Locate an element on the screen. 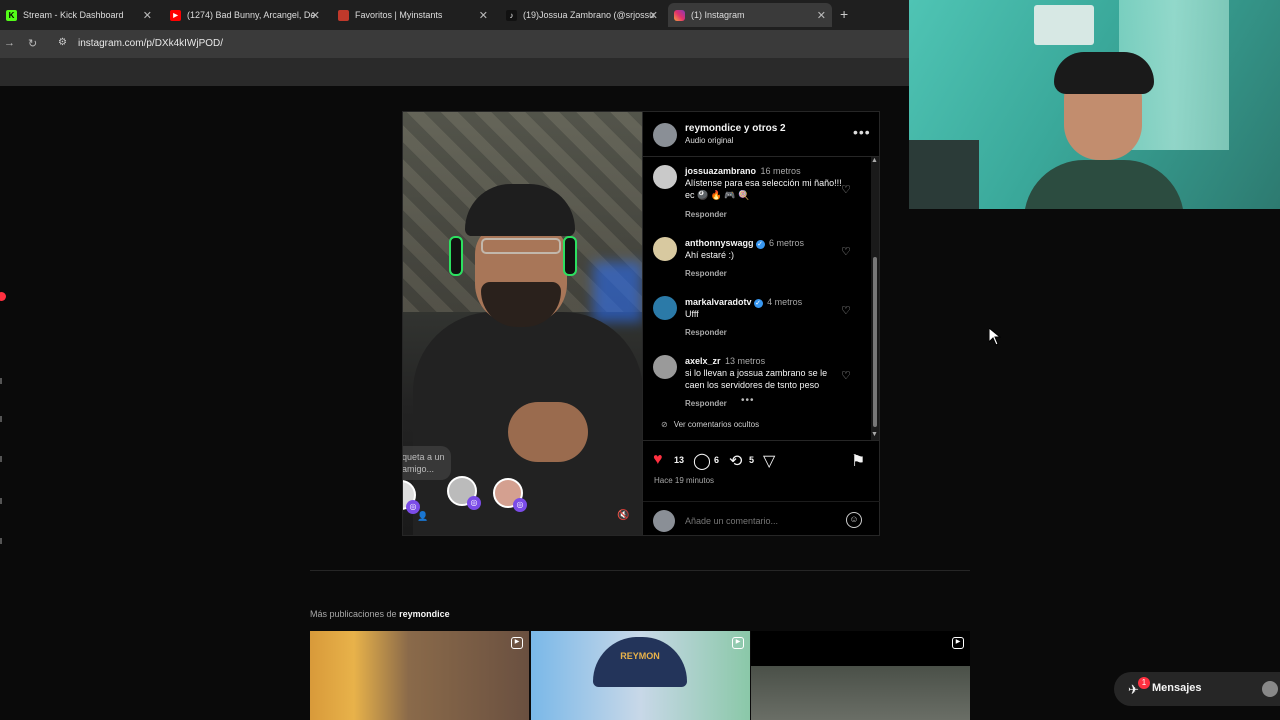 The height and width of the screenshot is (720, 1280). scroll-down-icon: ▼ is located at coordinates (874, 434).